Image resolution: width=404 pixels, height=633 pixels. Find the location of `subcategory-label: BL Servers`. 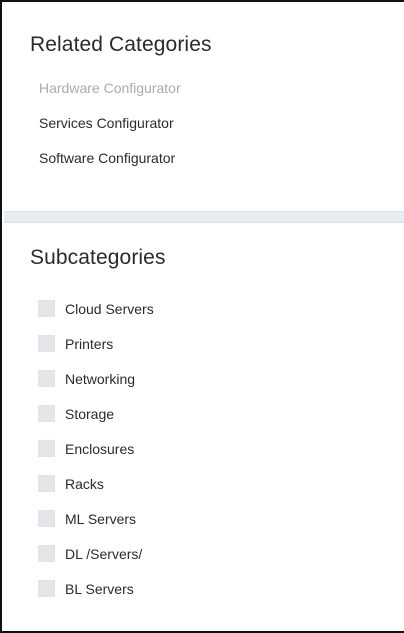

subcategory-label: BL Servers is located at coordinates (99, 588).